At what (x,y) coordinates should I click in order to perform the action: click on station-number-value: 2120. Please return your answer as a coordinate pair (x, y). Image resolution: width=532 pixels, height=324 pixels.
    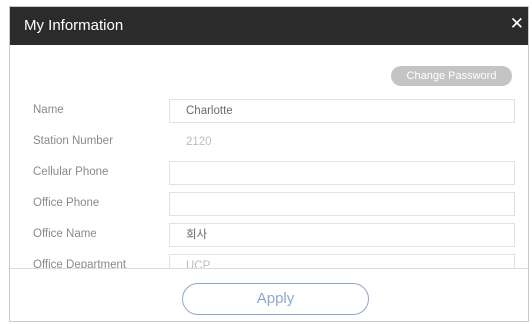
    Looking at the image, I should click on (342, 142).